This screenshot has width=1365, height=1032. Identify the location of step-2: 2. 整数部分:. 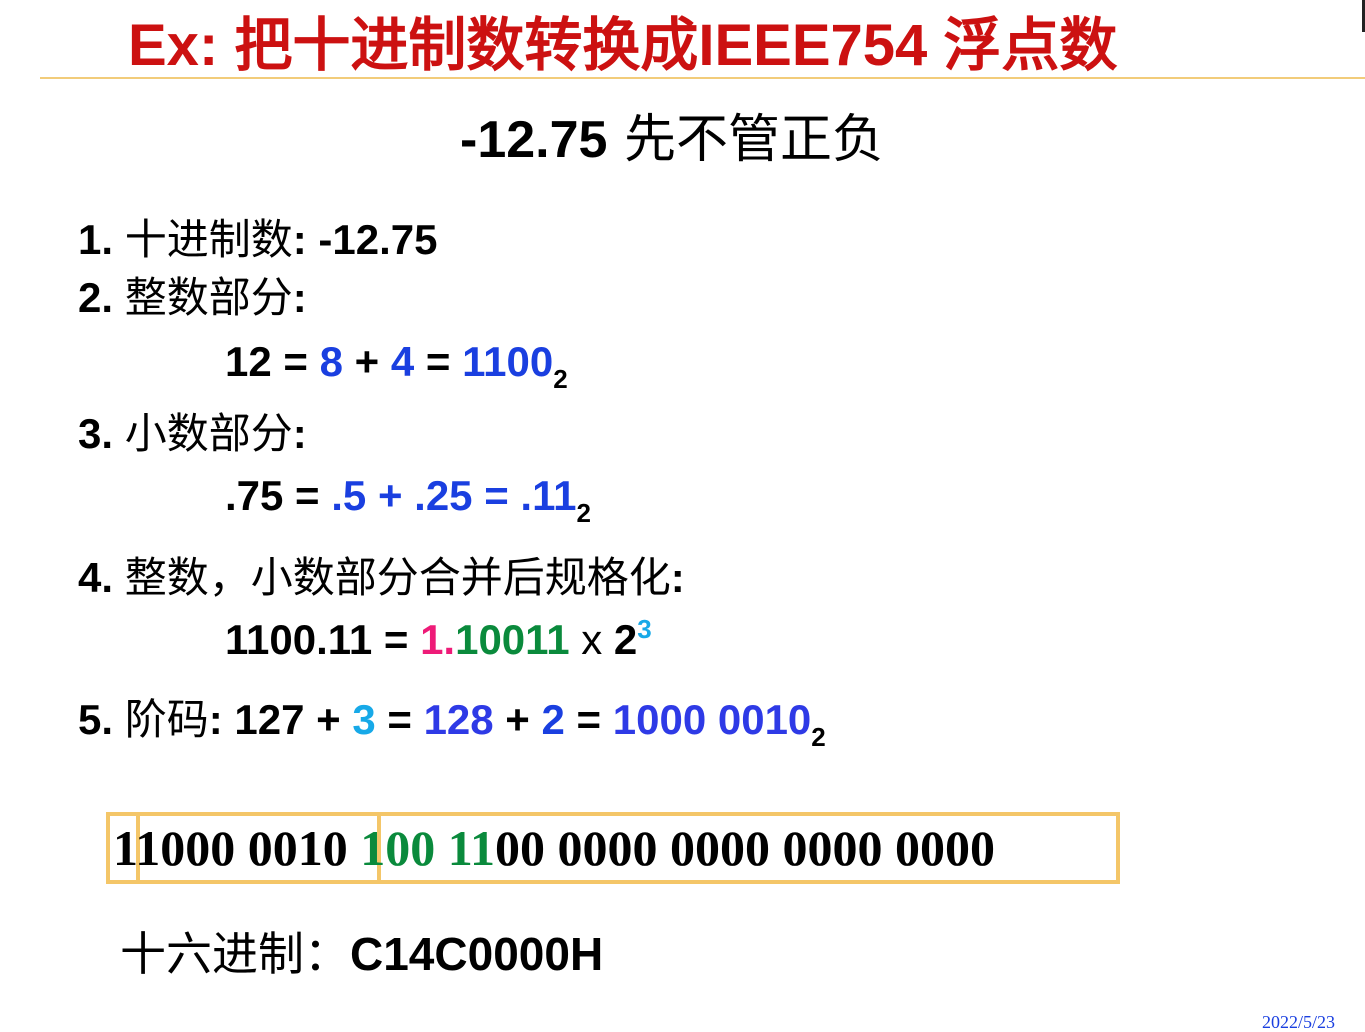
(192, 298).